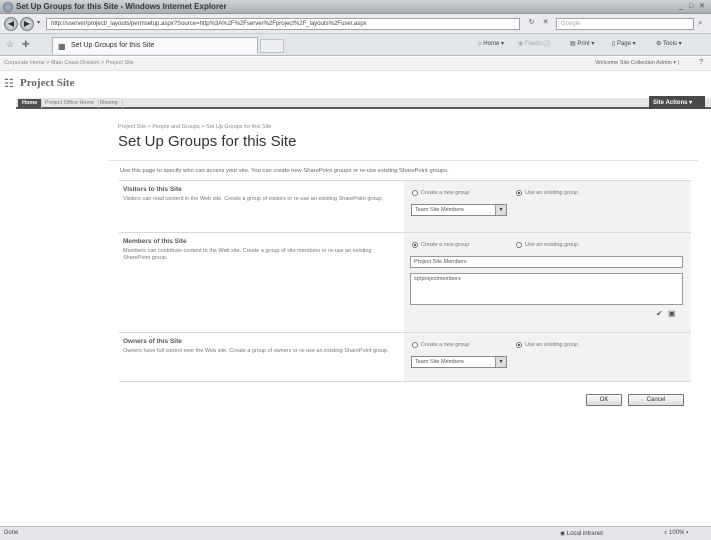 The width and height of the screenshot is (711, 540). What do you see at coordinates (551, 245) in the screenshot?
I see `members-existing-label: Use an existing group` at bounding box center [551, 245].